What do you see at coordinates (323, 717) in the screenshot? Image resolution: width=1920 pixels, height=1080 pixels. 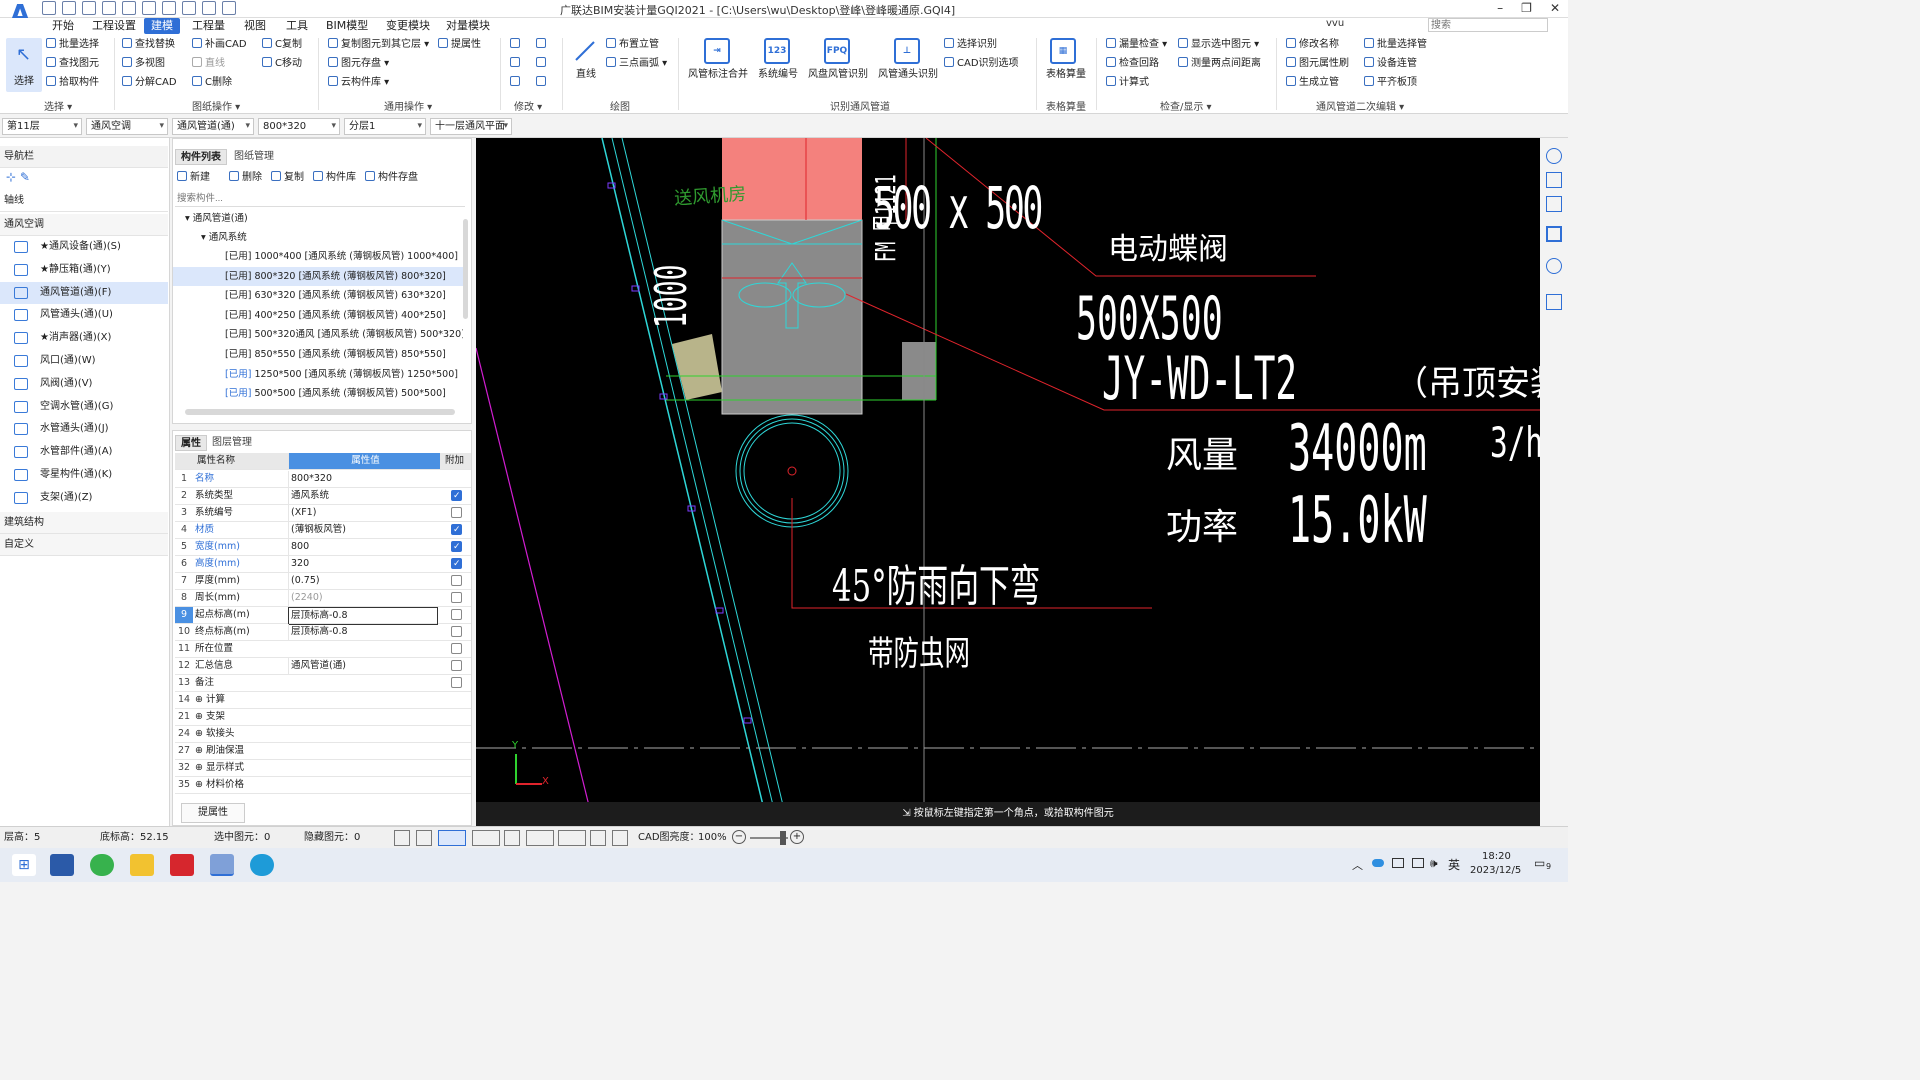 I see `property-row: 21 ⊕ 支架` at bounding box center [323, 717].